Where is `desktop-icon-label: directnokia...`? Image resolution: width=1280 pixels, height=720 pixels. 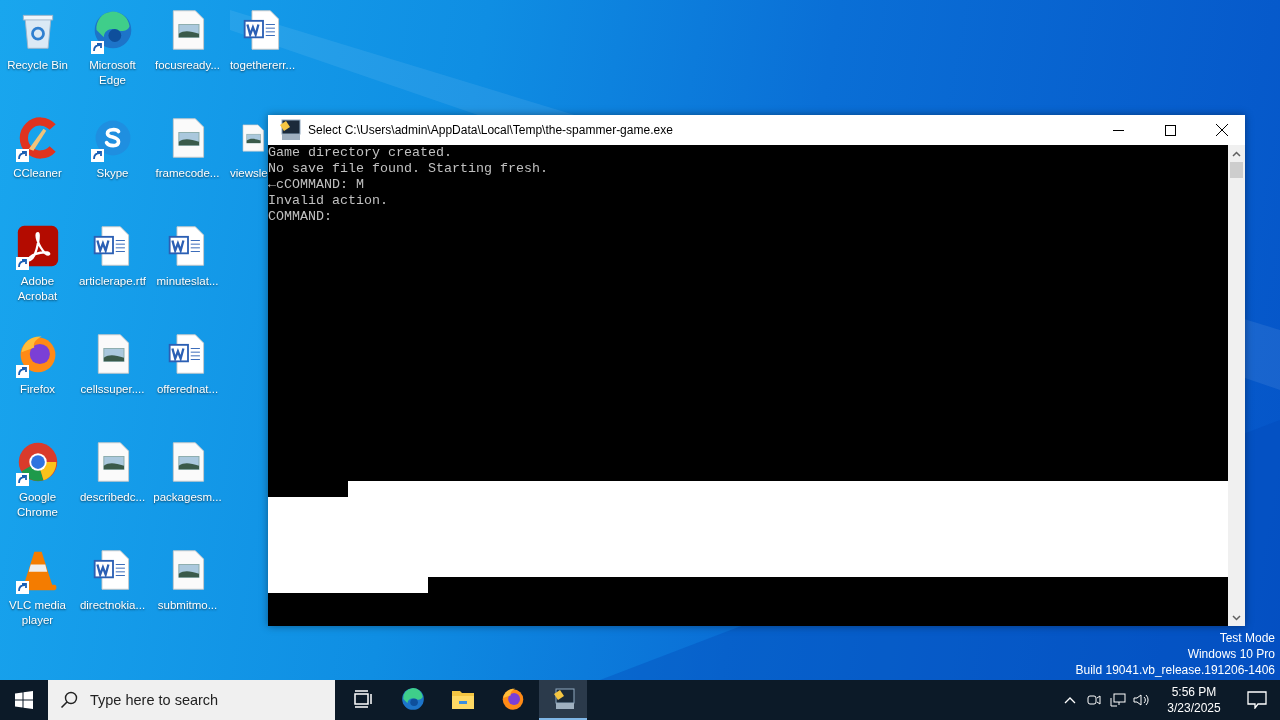
desktop-icon-label: directnokia... is located at coordinates (112, 605).